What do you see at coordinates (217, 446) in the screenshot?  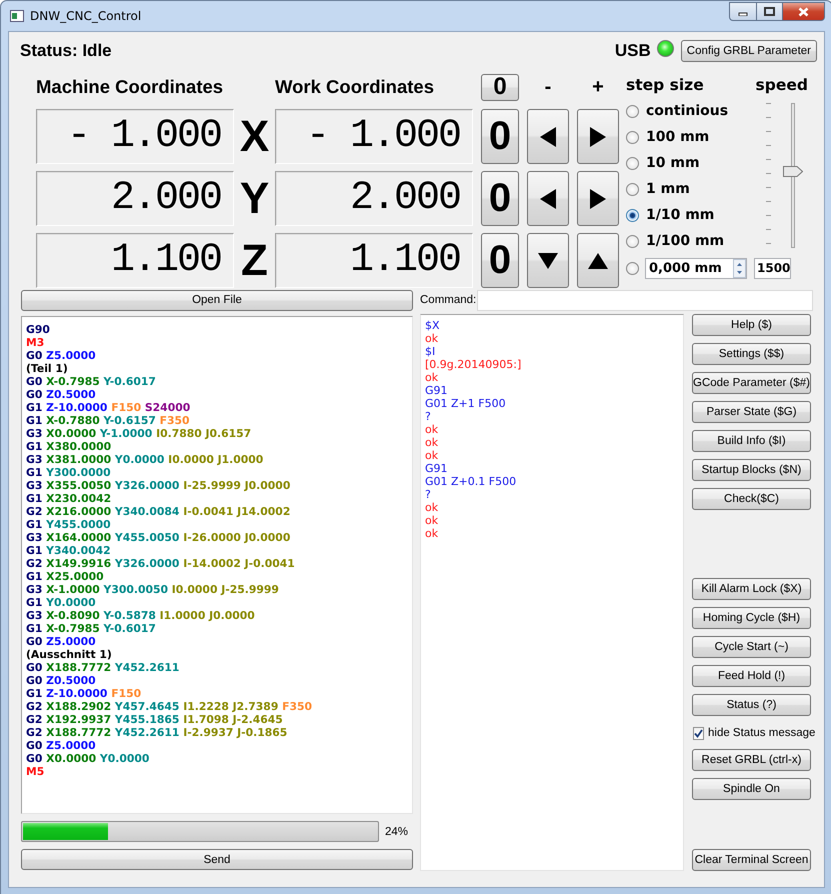 I see `gcode-line: G1 X380.0000` at bounding box center [217, 446].